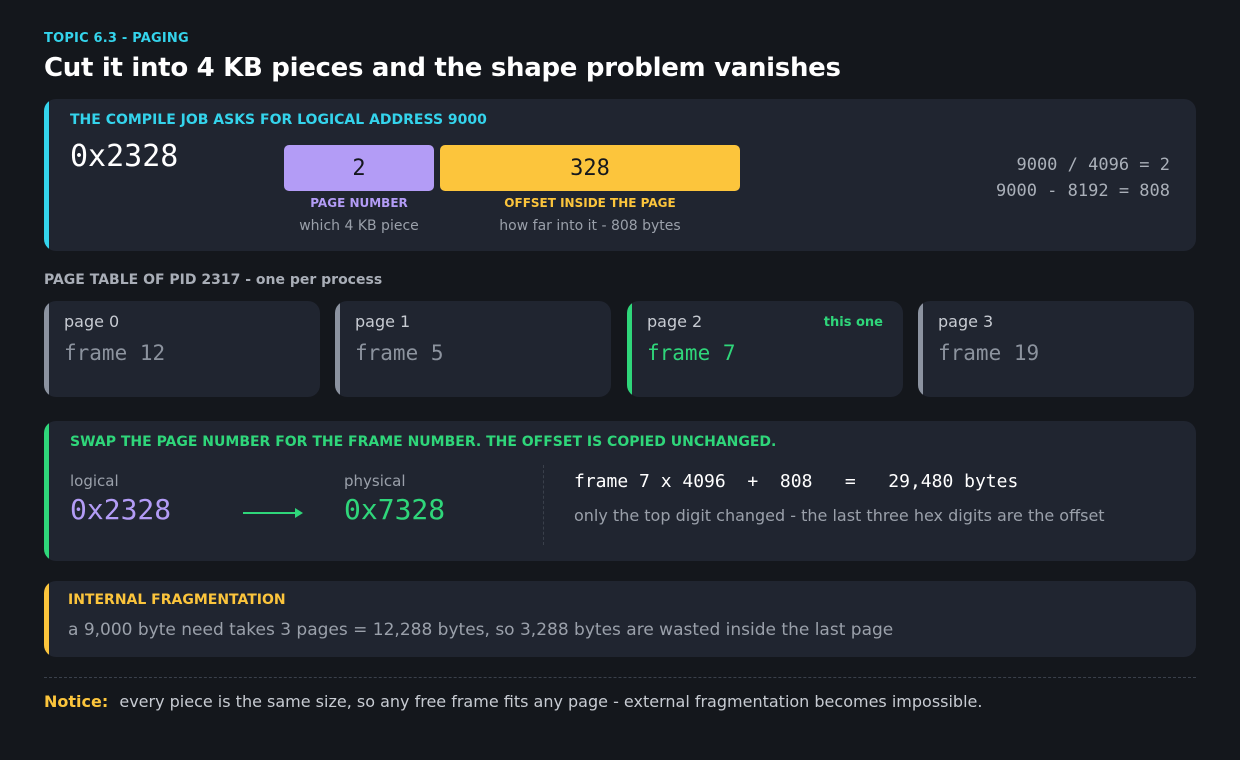 The width and height of the screenshot is (1240, 760). What do you see at coordinates (359, 226) in the screenshot?
I see `page-number-sub: which 4 KB piece` at bounding box center [359, 226].